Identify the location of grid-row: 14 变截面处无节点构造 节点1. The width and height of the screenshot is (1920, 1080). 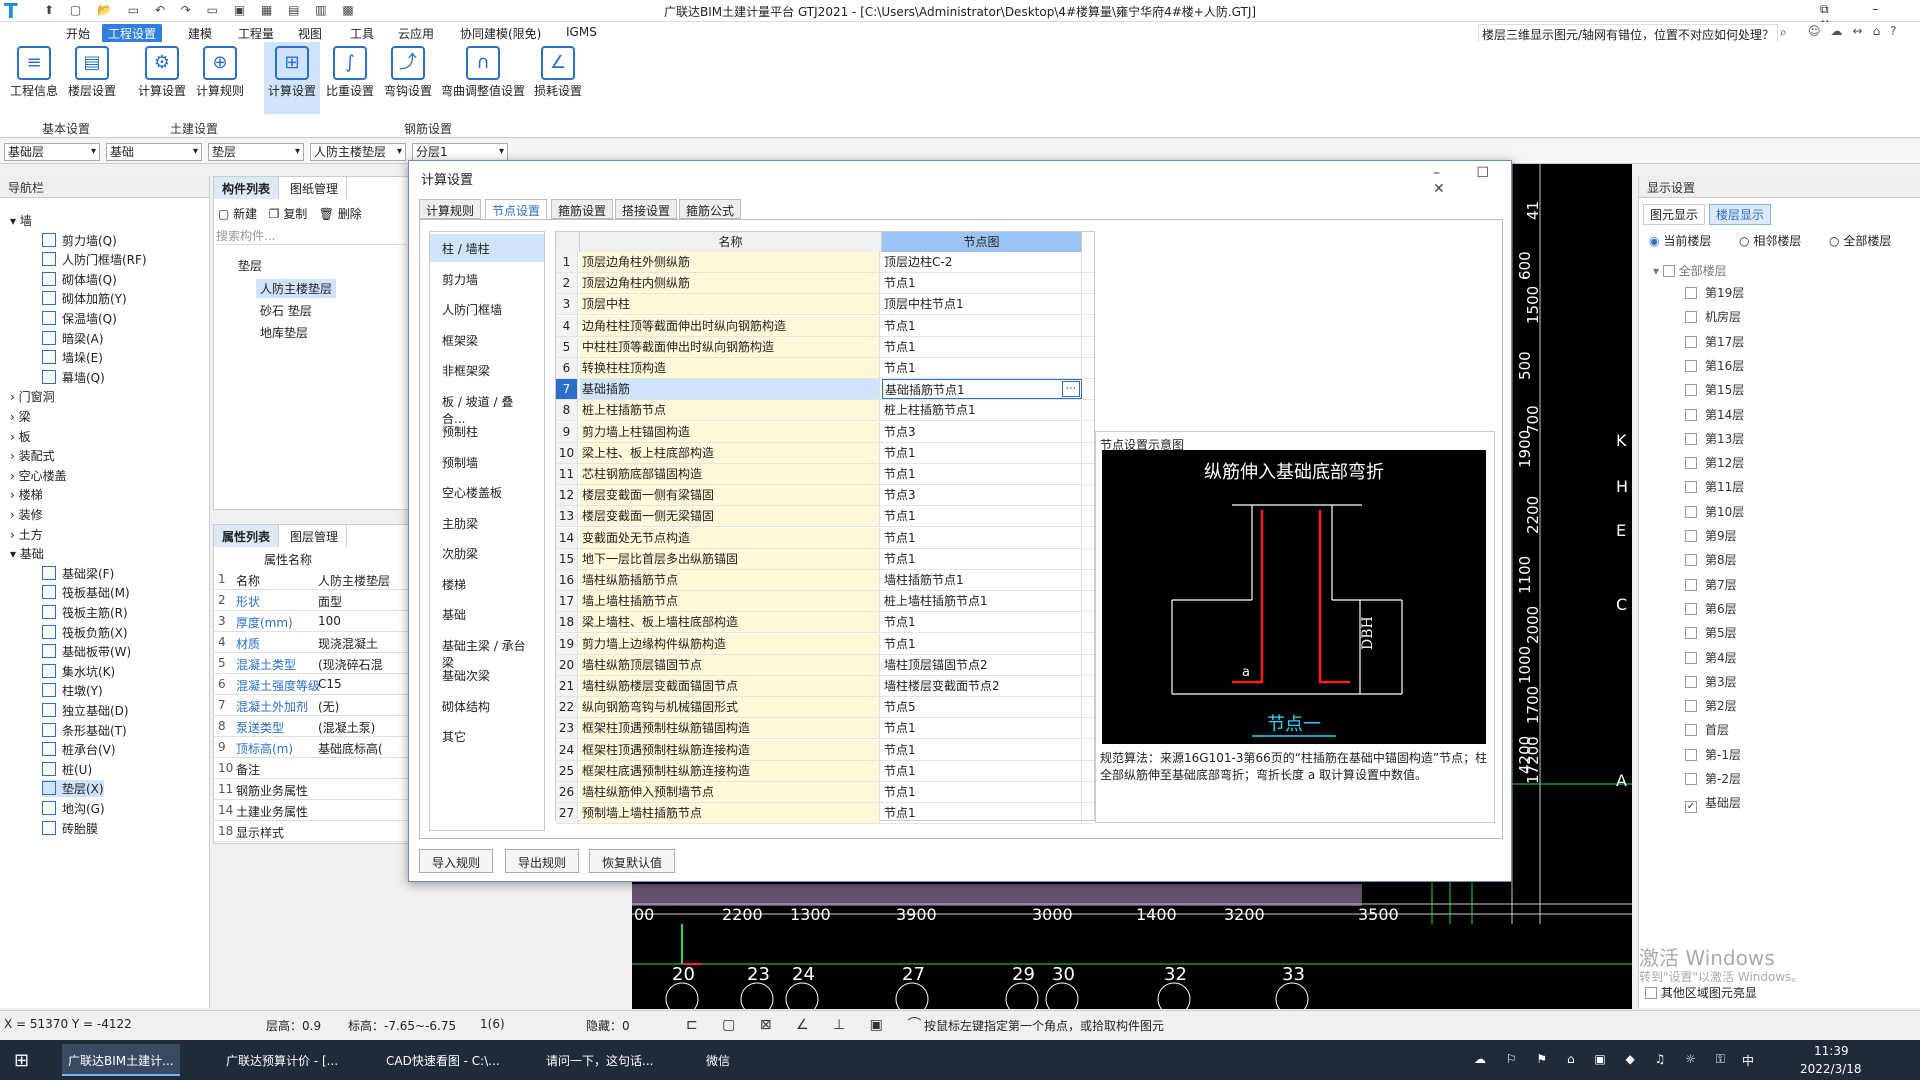
(825, 538).